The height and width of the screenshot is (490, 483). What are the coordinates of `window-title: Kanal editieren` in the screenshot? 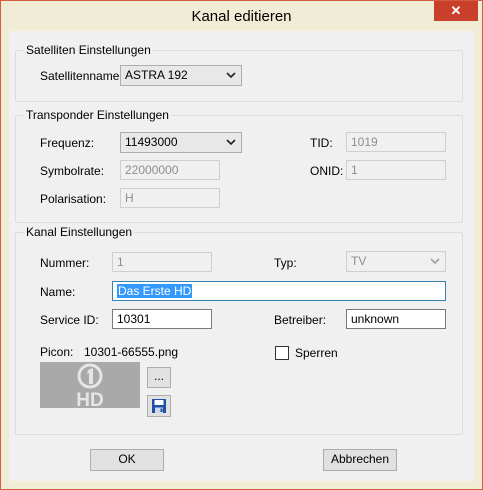 It's located at (241, 16).